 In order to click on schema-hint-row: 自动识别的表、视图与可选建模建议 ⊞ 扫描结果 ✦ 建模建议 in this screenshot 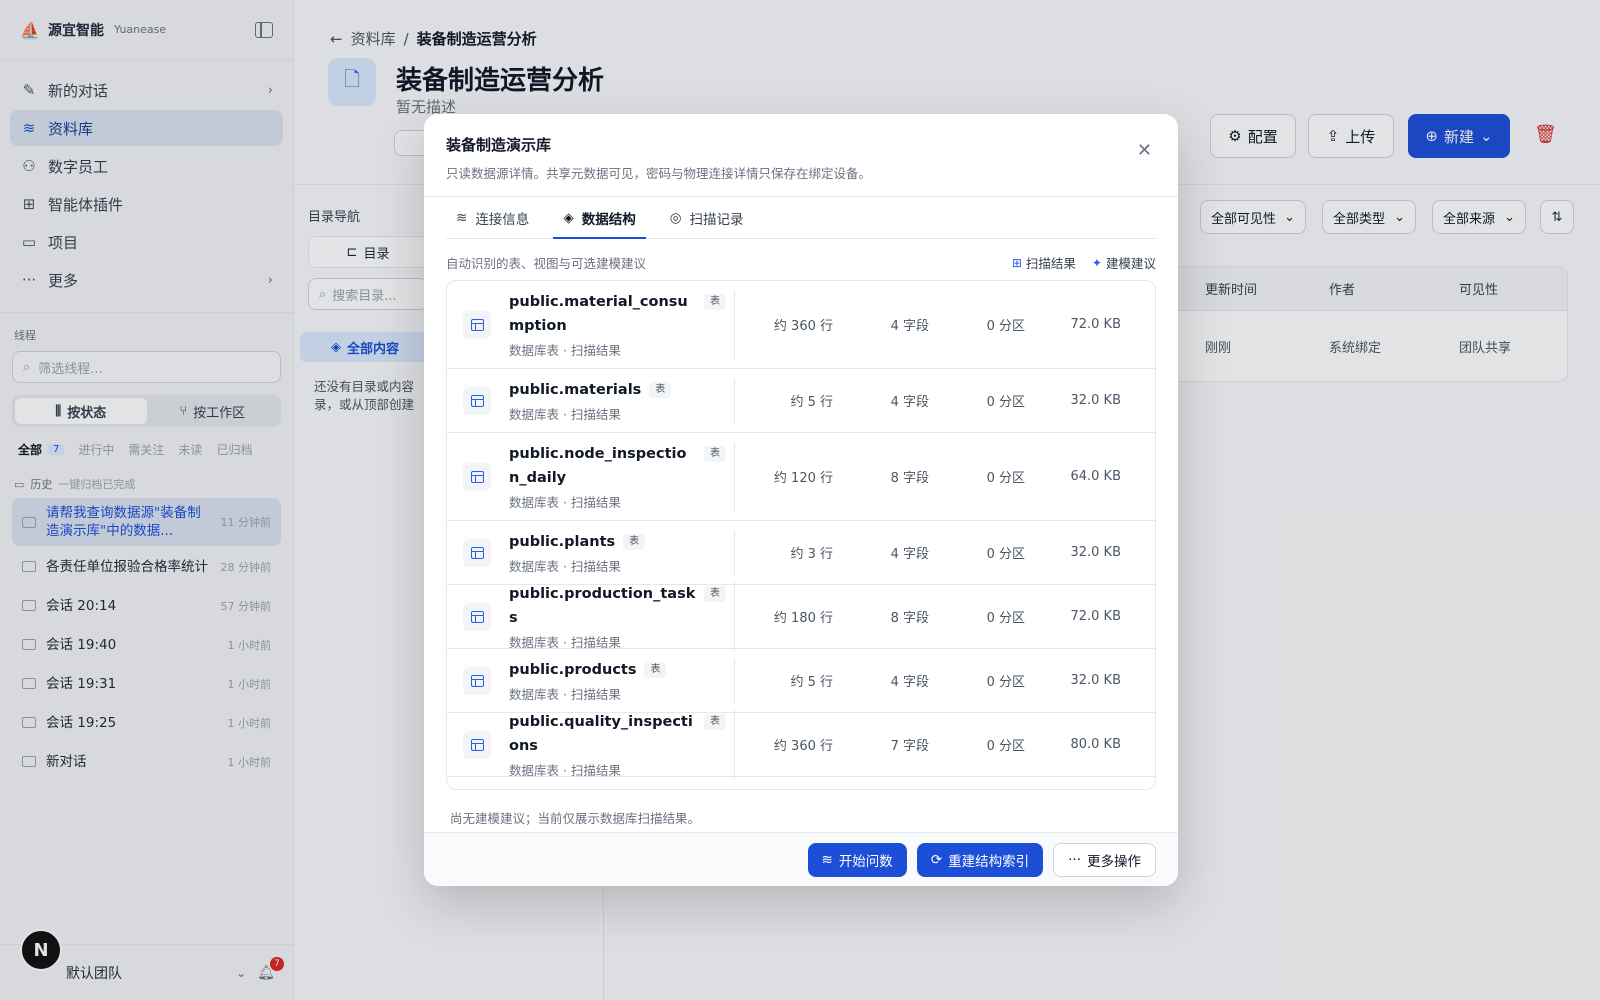, I will do `click(801, 262)`.